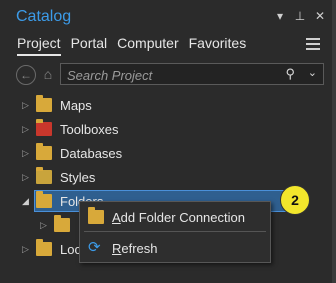 The height and width of the screenshot is (283, 336). What do you see at coordinates (44, 151) in the screenshot?
I see `database-folder-icon` at bounding box center [44, 151].